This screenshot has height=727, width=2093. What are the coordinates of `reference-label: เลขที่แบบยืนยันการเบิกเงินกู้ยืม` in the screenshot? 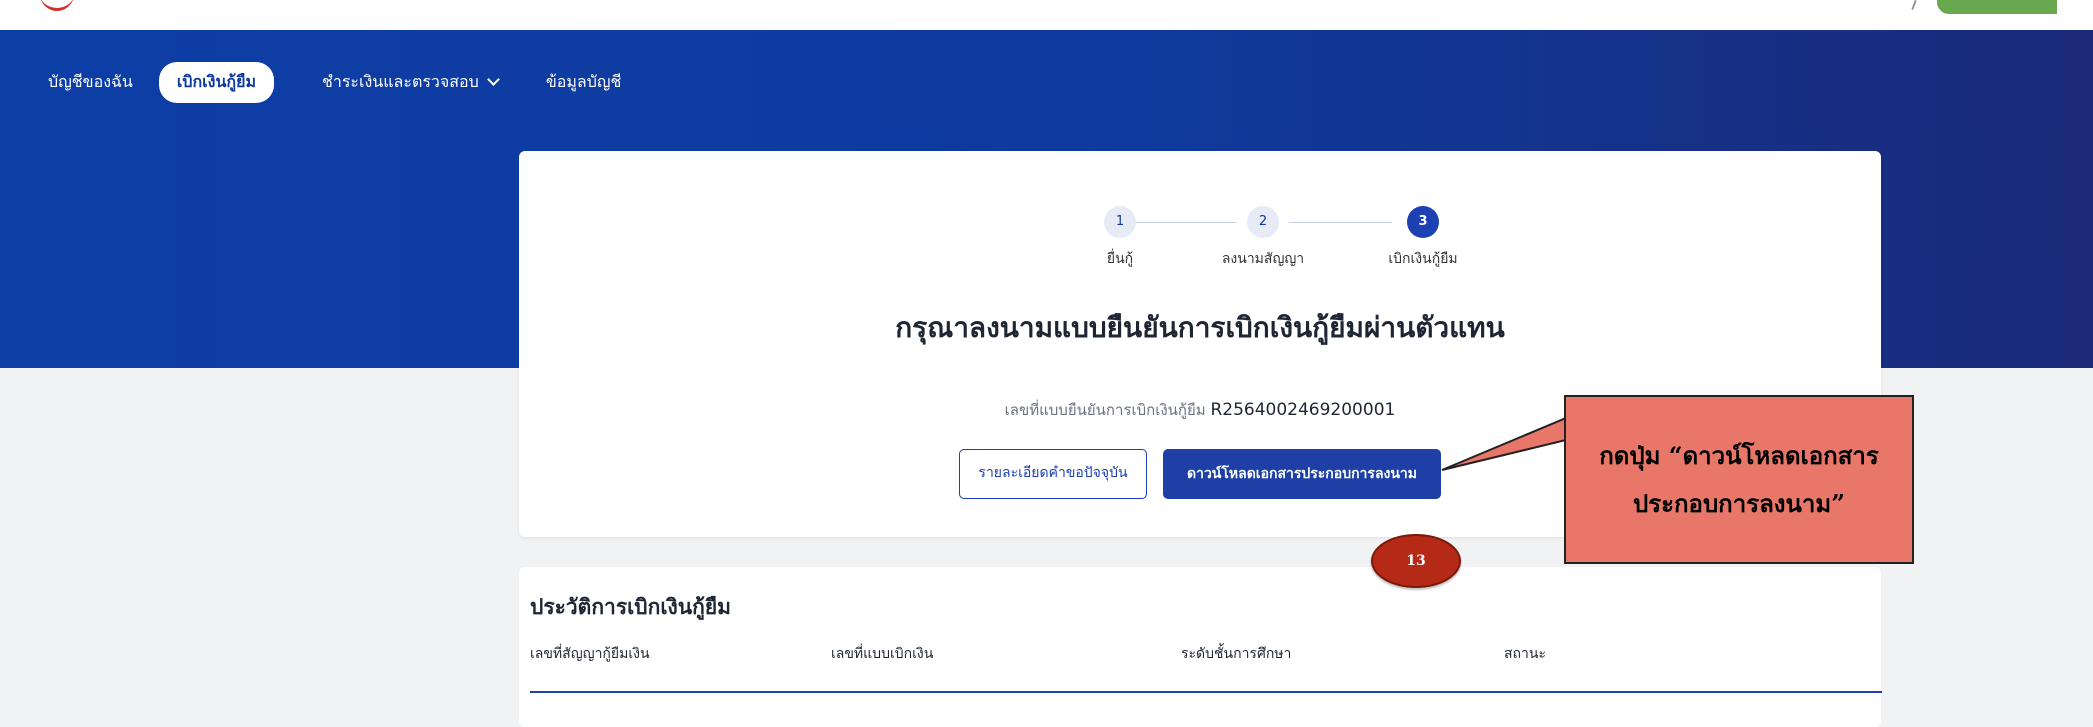 It's located at (1105, 410).